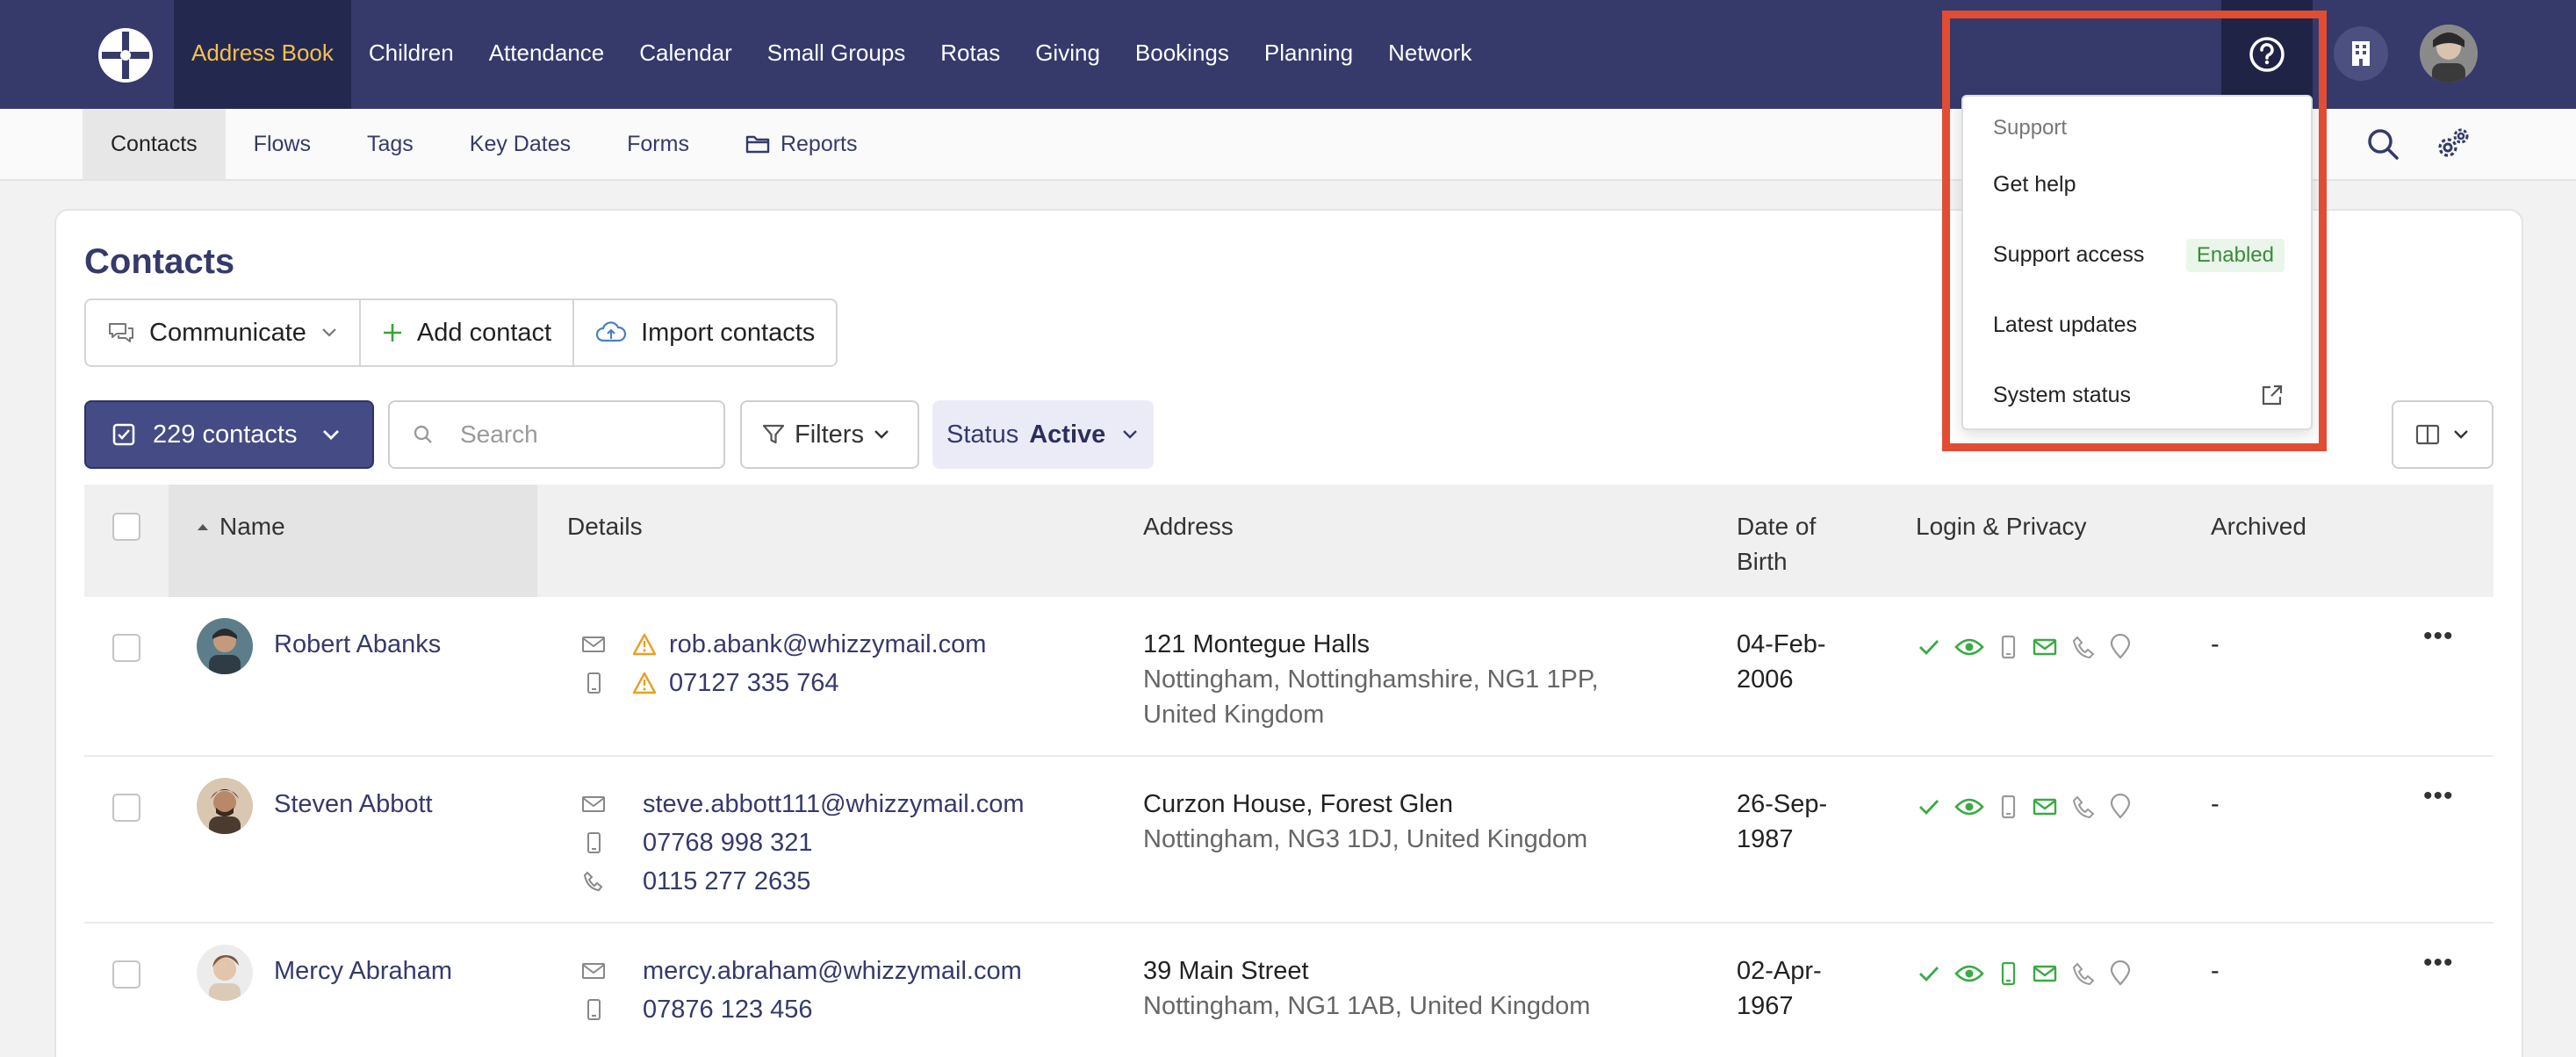 This screenshot has width=2576, height=1057. What do you see at coordinates (728, 843) in the screenshot?
I see `mobile-link: 07768 998 321` at bounding box center [728, 843].